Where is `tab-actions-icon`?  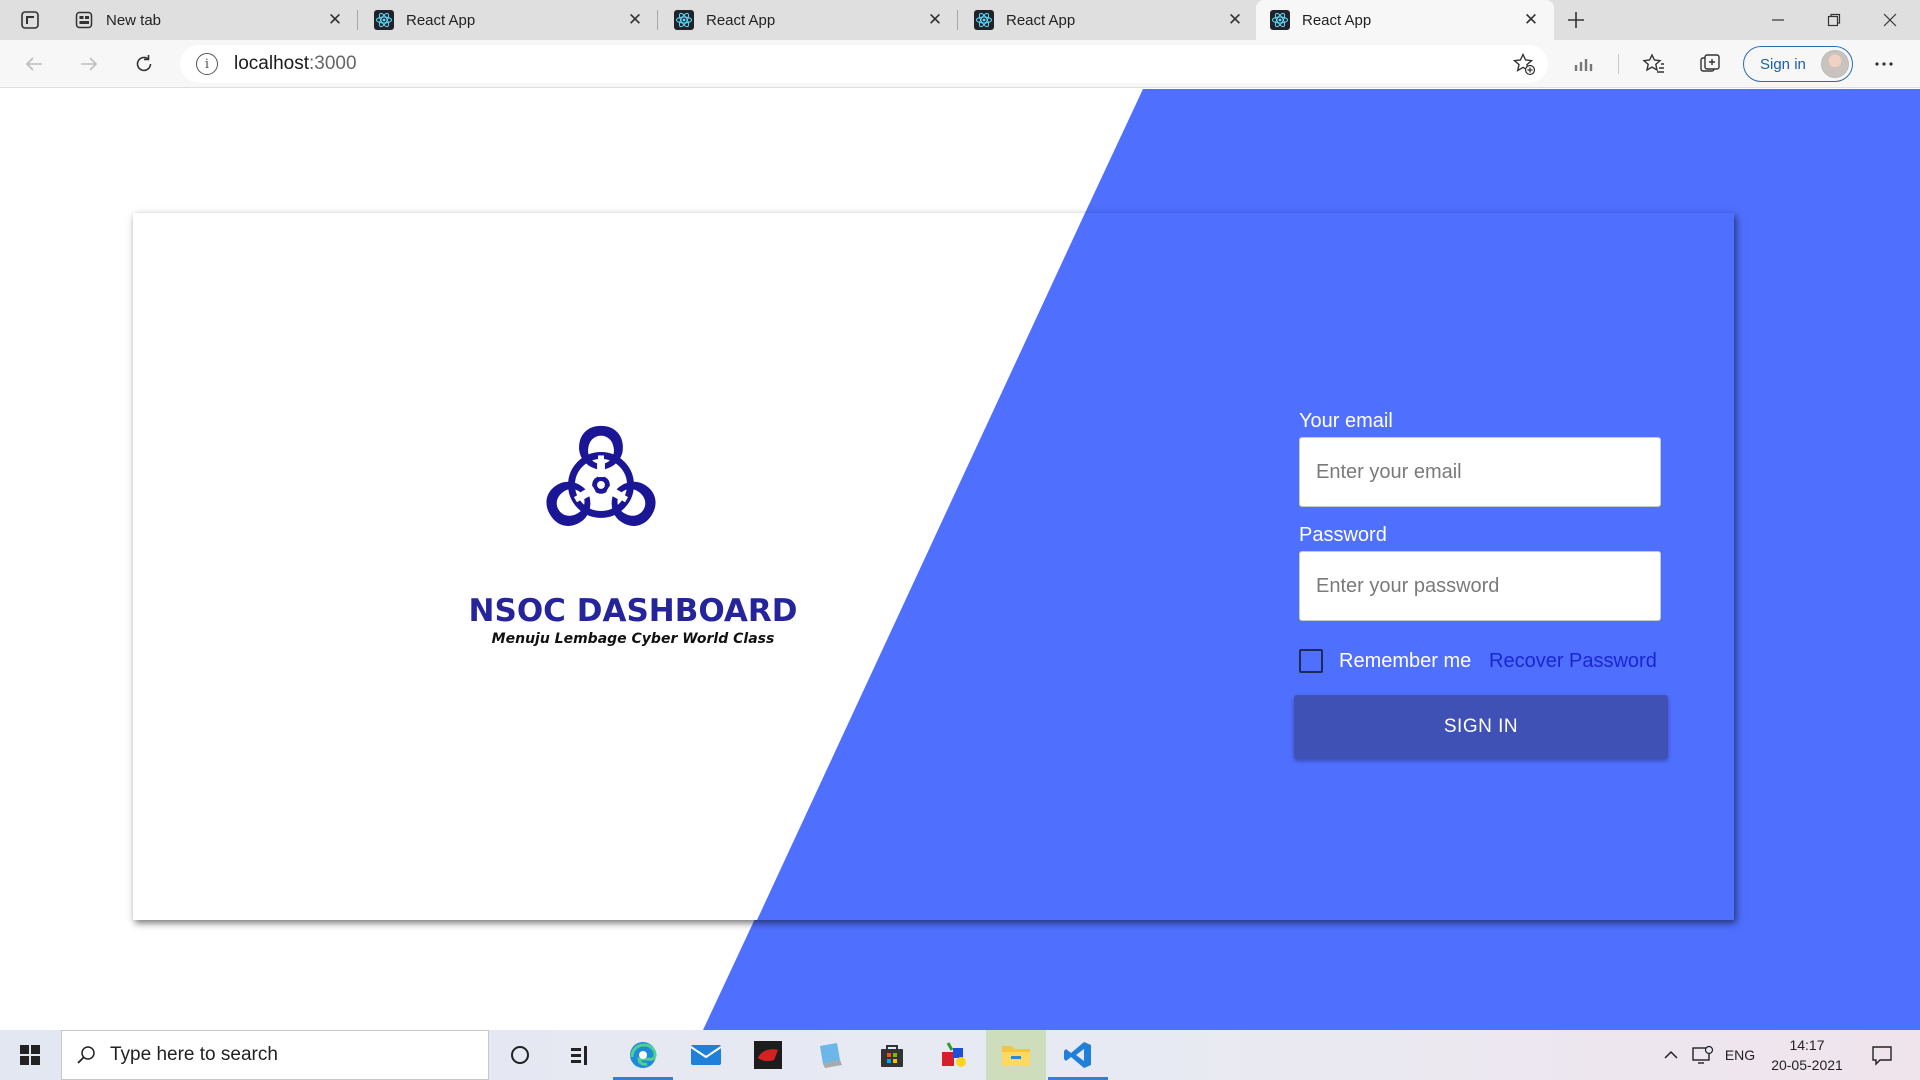 tab-actions-icon is located at coordinates (30, 20).